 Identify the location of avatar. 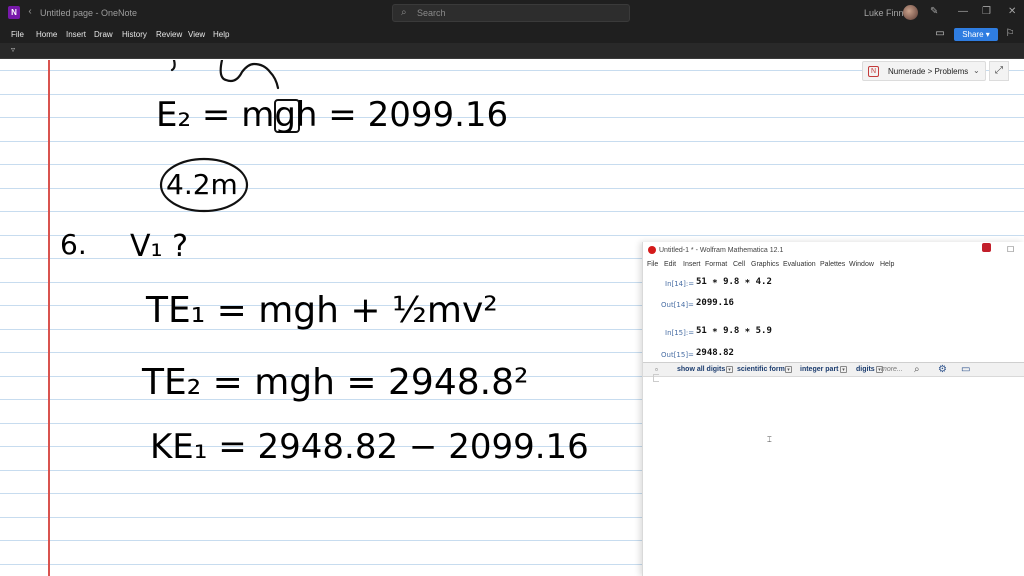
(910, 12).